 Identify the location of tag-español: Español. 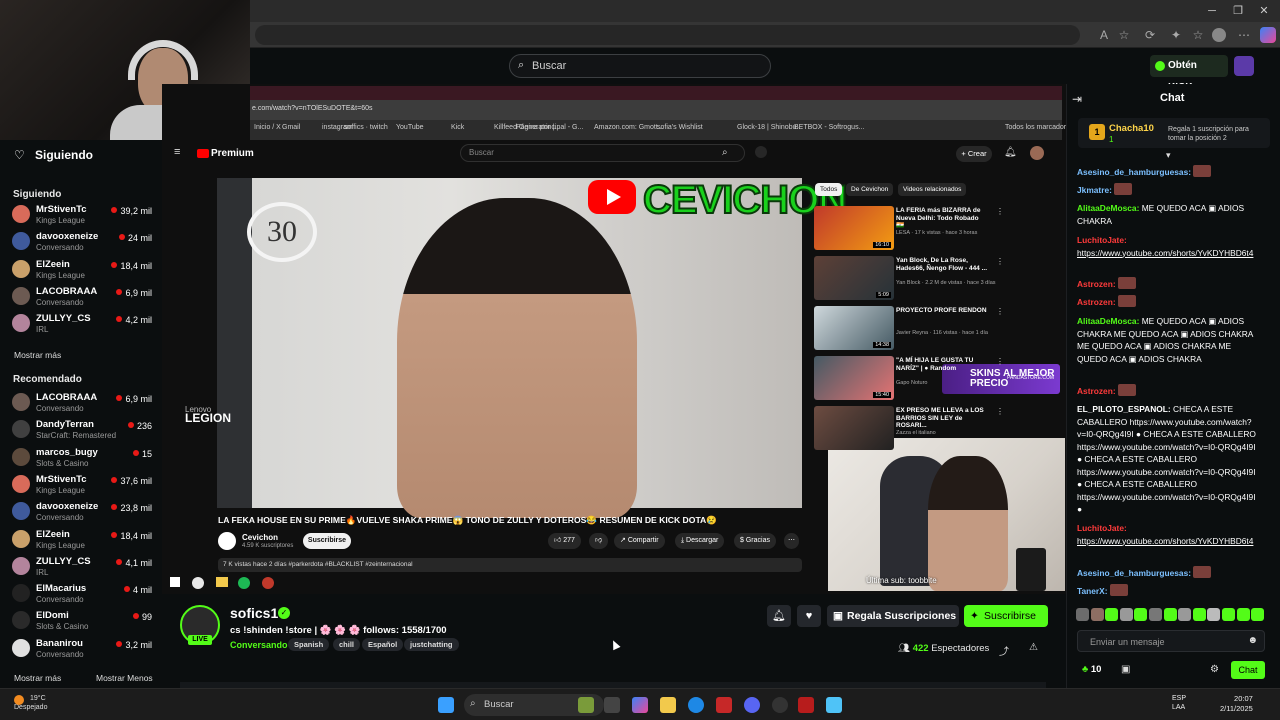
(383, 644).